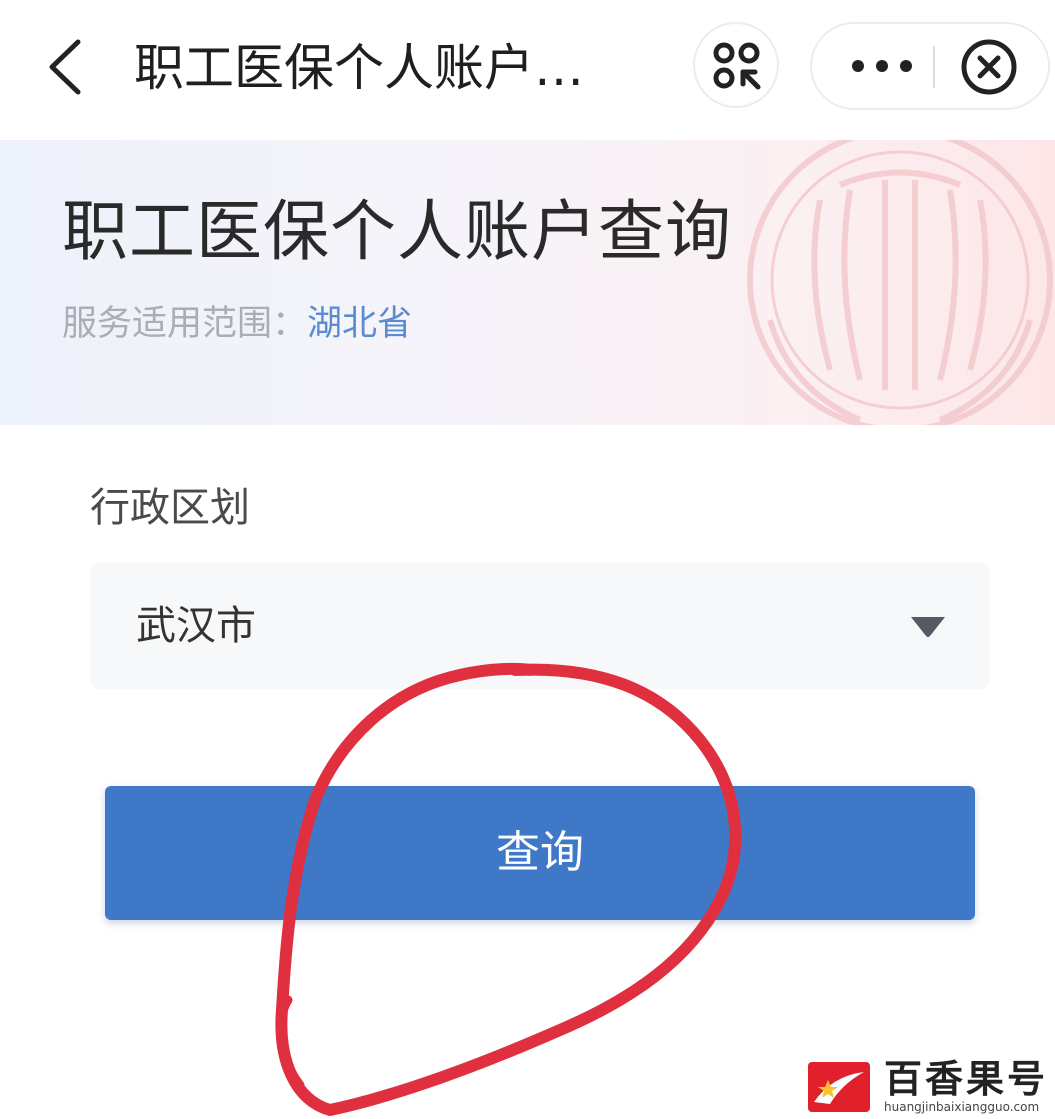 The image size is (1055, 1119). I want to click on back-button, so click(66, 66).